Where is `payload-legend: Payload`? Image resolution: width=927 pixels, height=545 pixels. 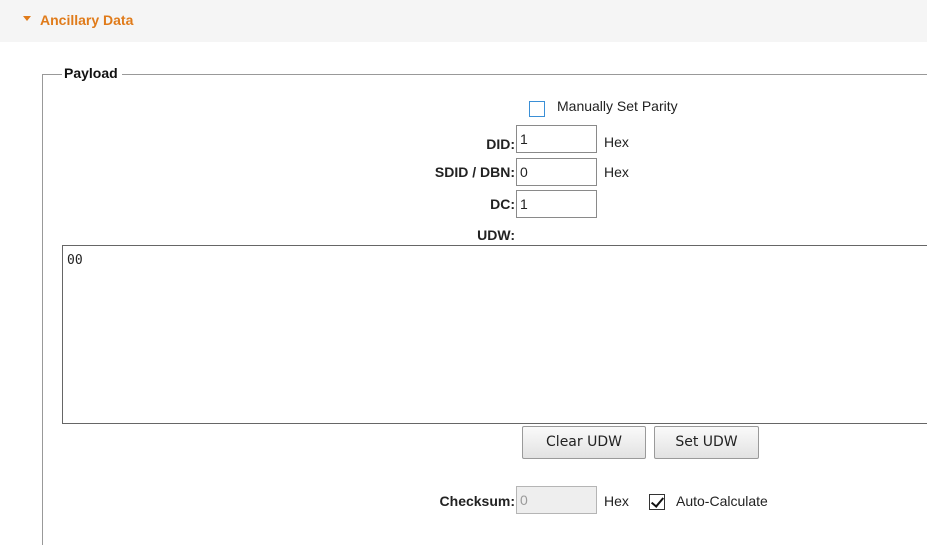
payload-legend: Payload is located at coordinates (92, 73).